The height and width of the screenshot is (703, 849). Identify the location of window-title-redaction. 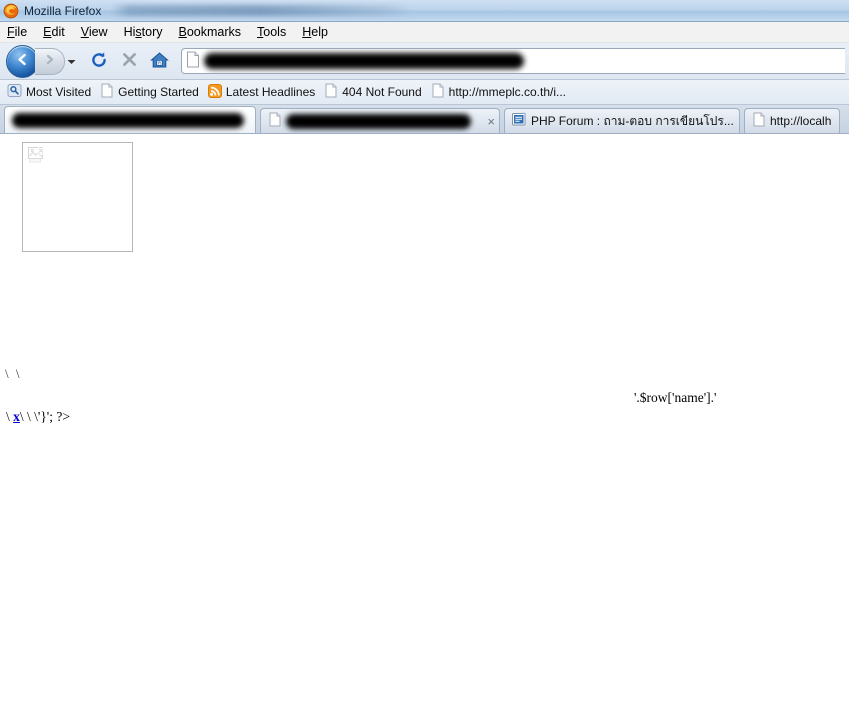
(261, 10).